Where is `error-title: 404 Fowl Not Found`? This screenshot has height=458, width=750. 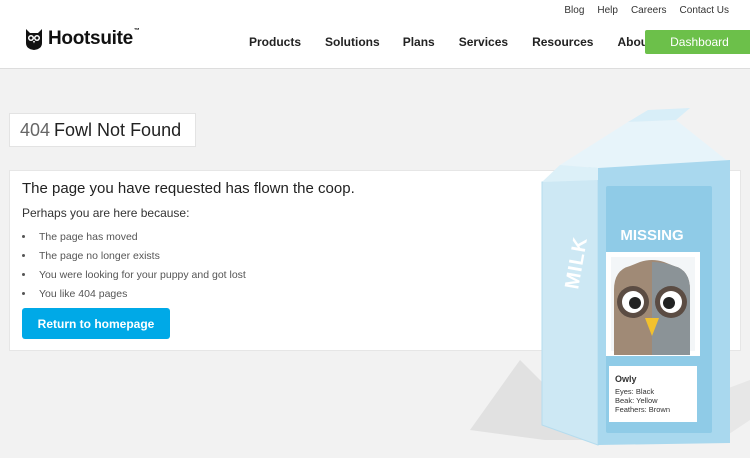
error-title: 404 Fowl Not Found is located at coordinates (102, 130).